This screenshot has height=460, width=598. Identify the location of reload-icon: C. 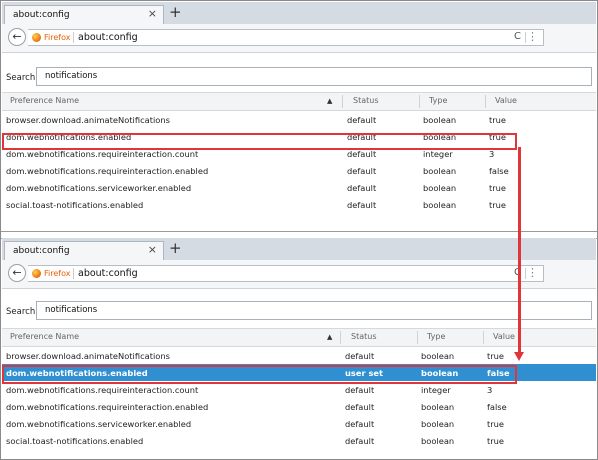
(517, 36).